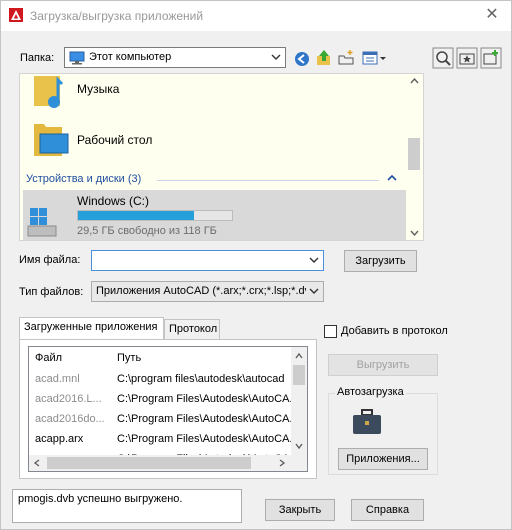 The height and width of the screenshot is (530, 512). What do you see at coordinates (201, 379) in the screenshot?
I see `cell-path: C:\program files\autodesk\autocad` at bounding box center [201, 379].